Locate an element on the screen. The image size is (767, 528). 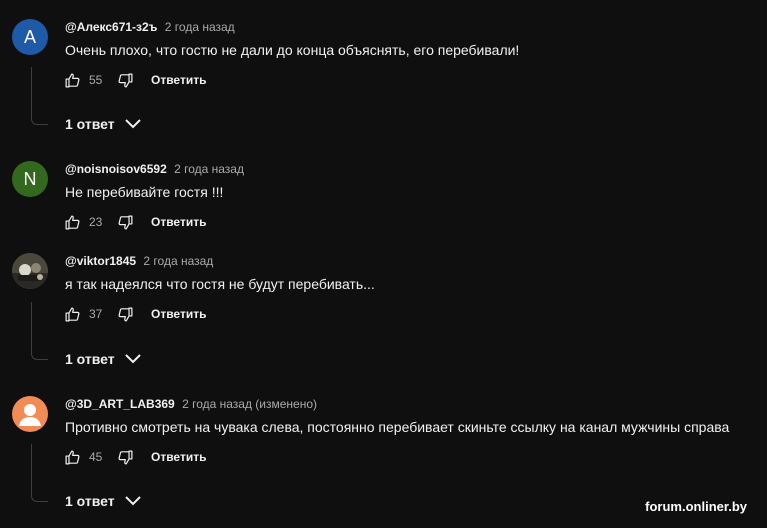
comment-actions: 45 Ответить is located at coordinates (134, 457).